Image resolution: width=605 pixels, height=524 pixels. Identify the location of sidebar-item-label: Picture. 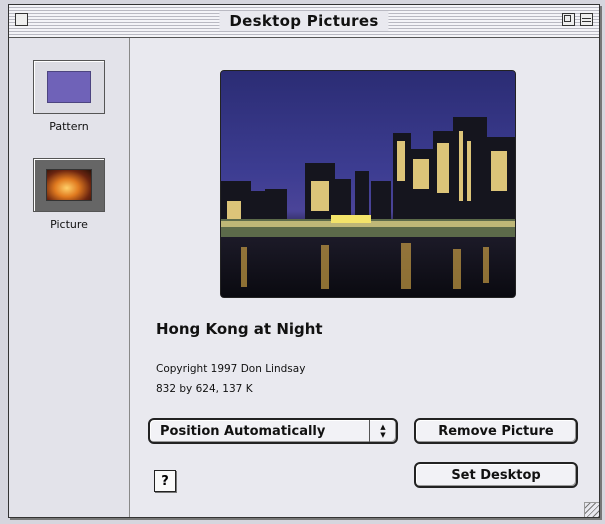
(69, 224).